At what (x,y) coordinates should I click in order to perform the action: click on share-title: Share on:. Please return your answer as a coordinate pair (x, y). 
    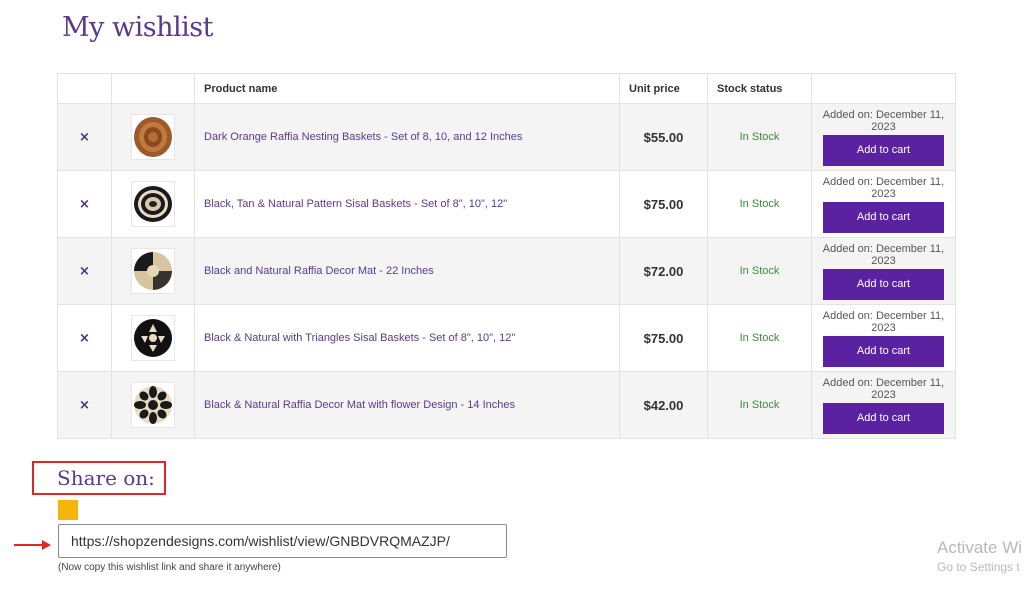
    Looking at the image, I should click on (106, 478).